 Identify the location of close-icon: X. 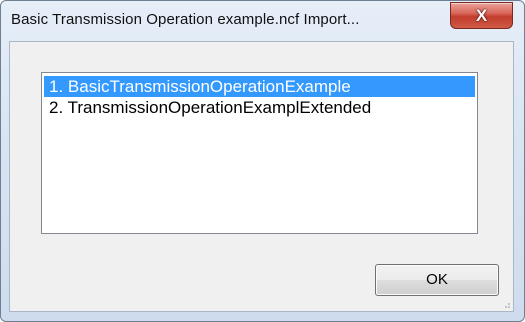
(481, 15).